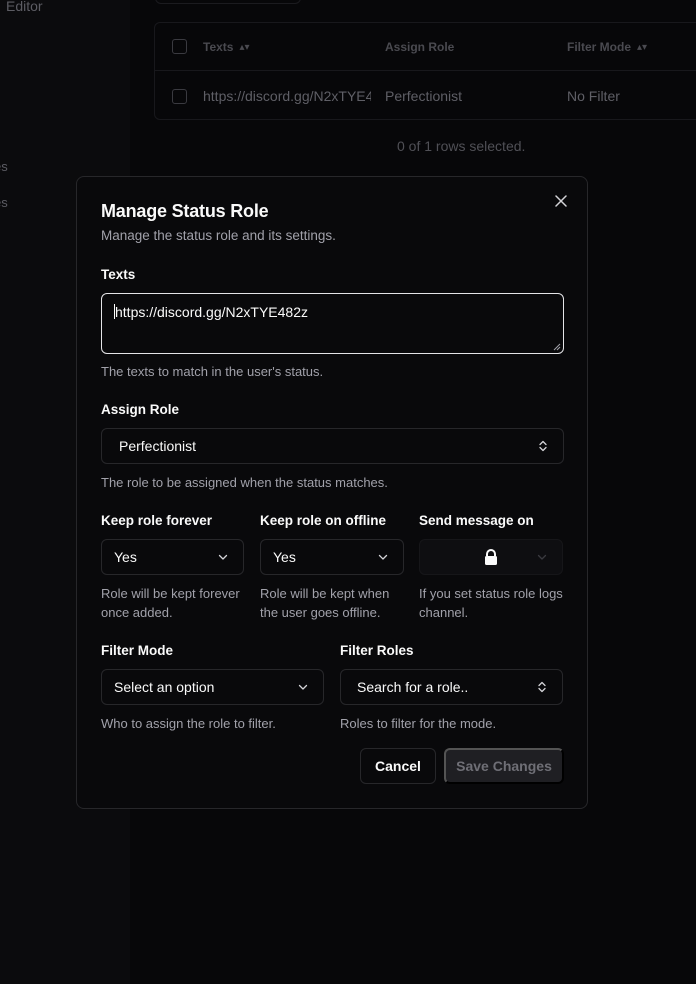 The width and height of the screenshot is (696, 984). What do you see at coordinates (332, 446) in the screenshot?
I see `assign-role-select: Perfectionist` at bounding box center [332, 446].